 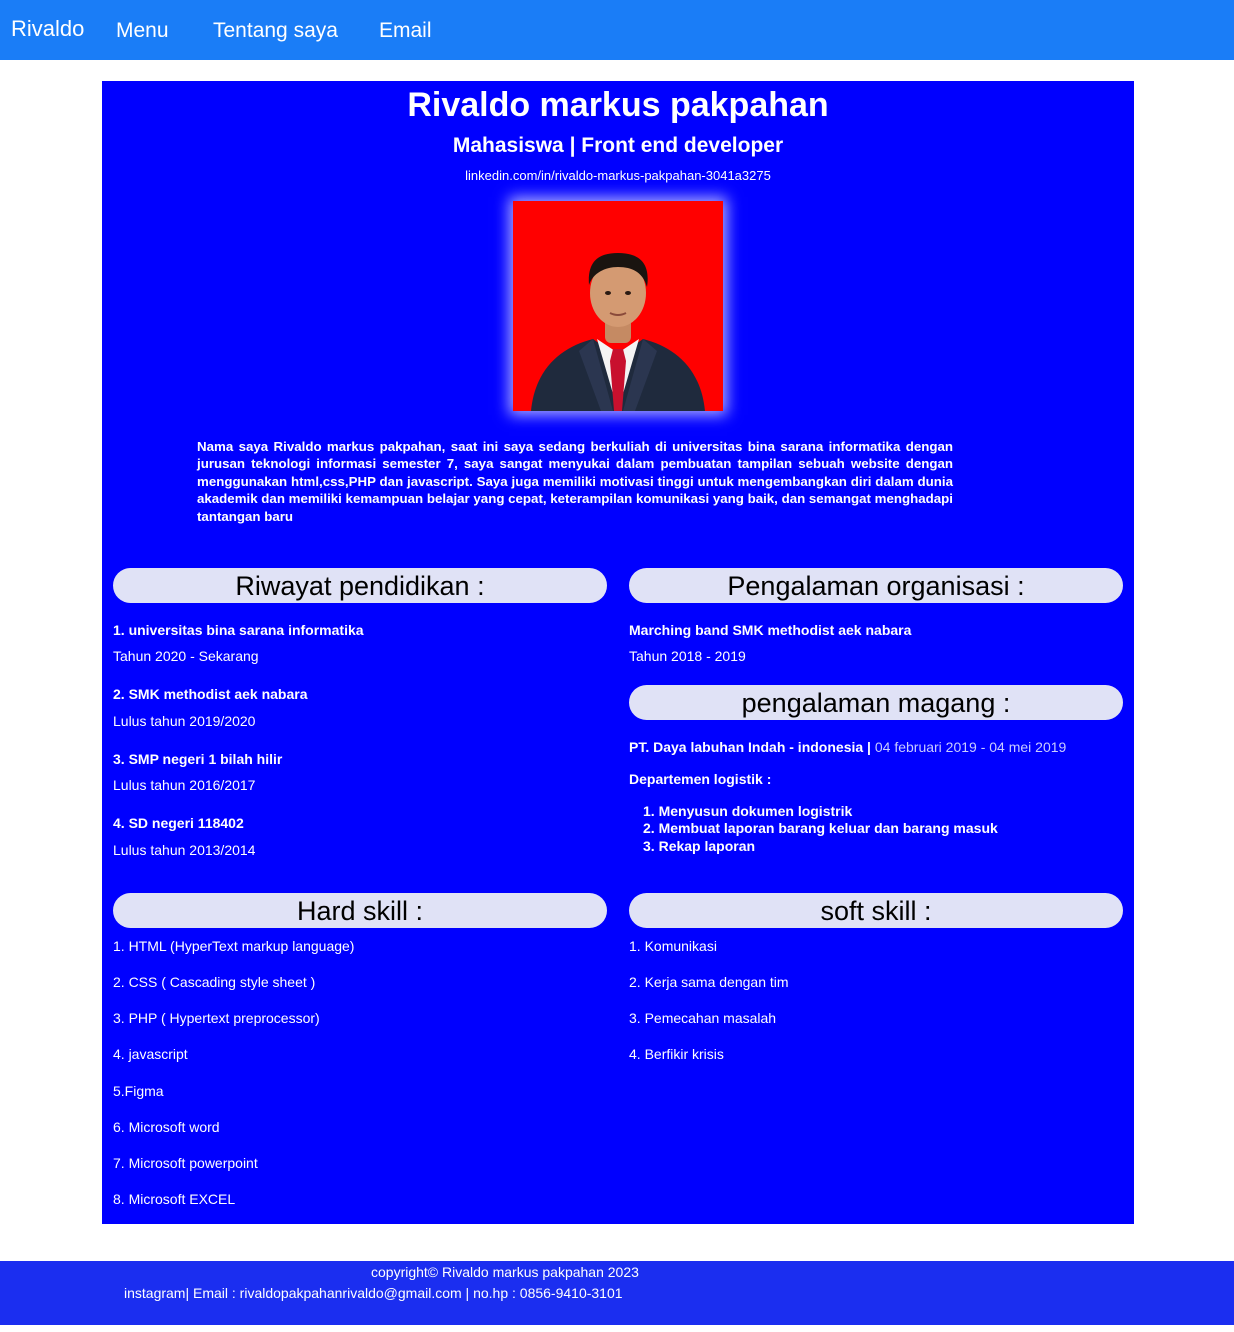 I want to click on hard-skill-item: 7. Microsoft powerpoint, so click(x=185, y=1163).